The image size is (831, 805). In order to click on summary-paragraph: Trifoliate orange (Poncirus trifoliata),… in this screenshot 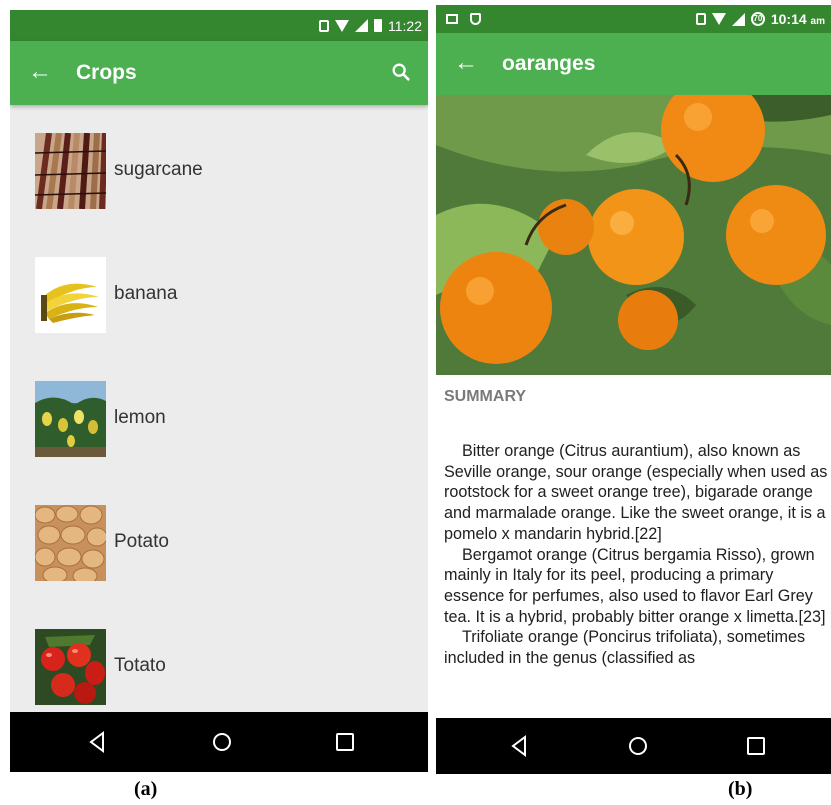, I will do `click(625, 648)`.